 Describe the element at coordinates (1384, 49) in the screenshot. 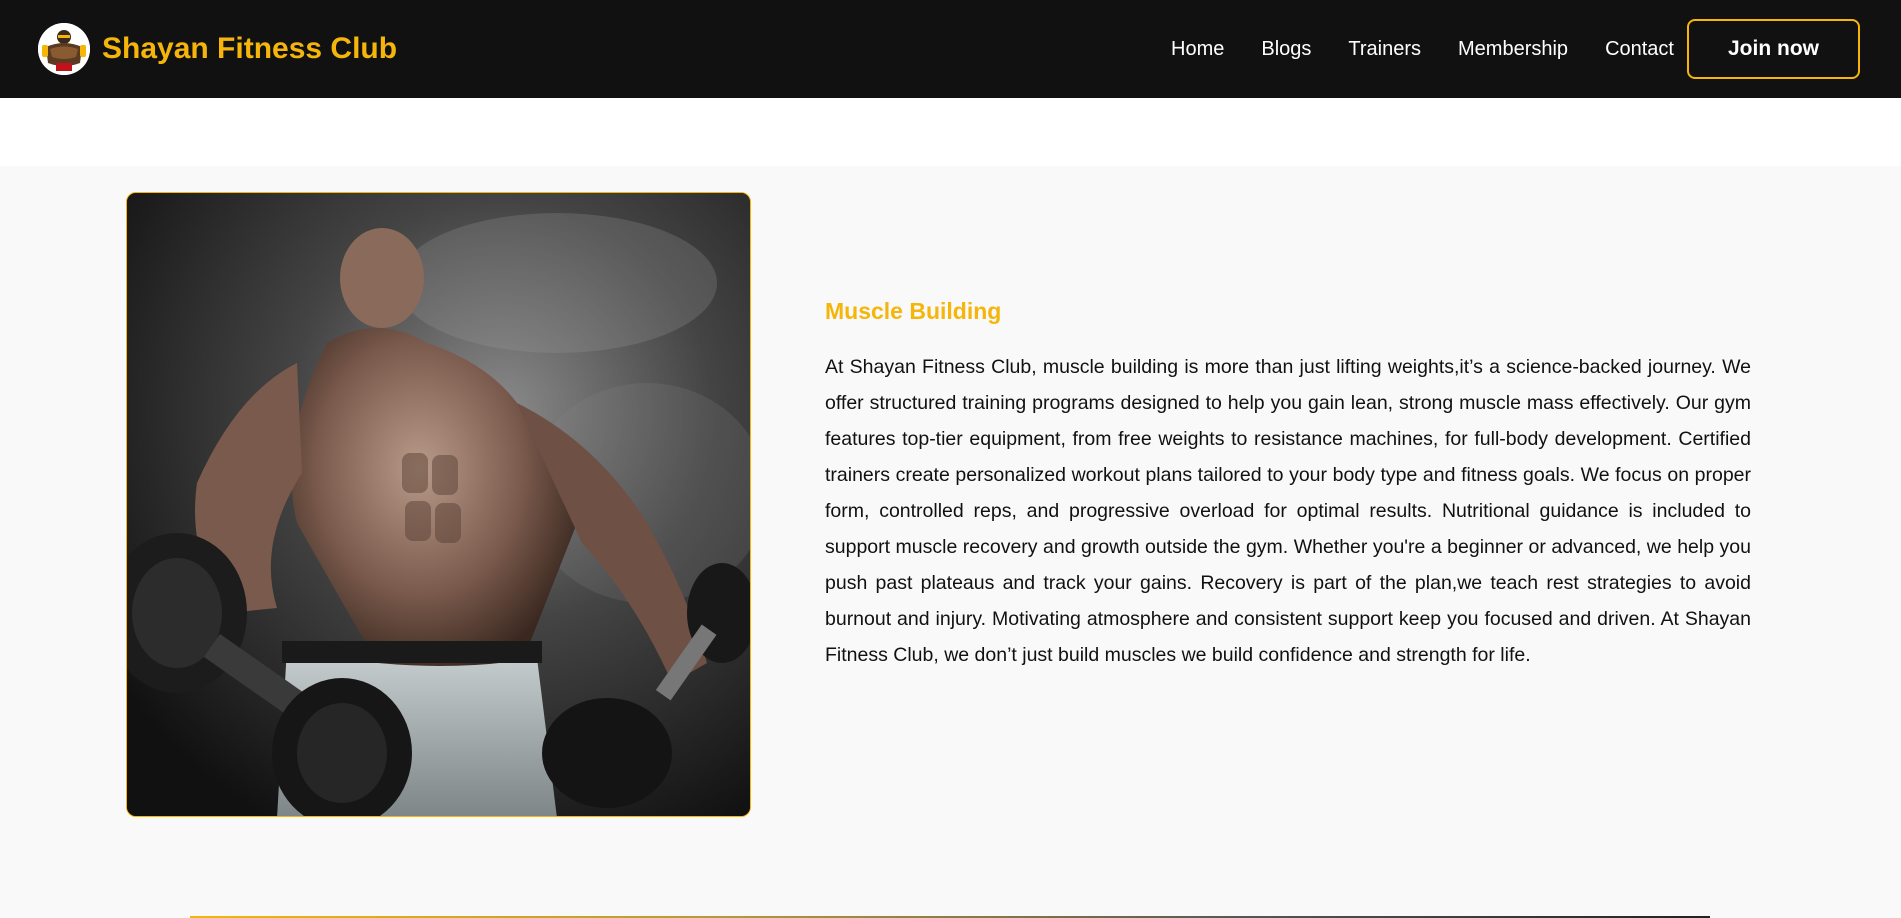

I see `nav-trainers: Trainers` at that location.